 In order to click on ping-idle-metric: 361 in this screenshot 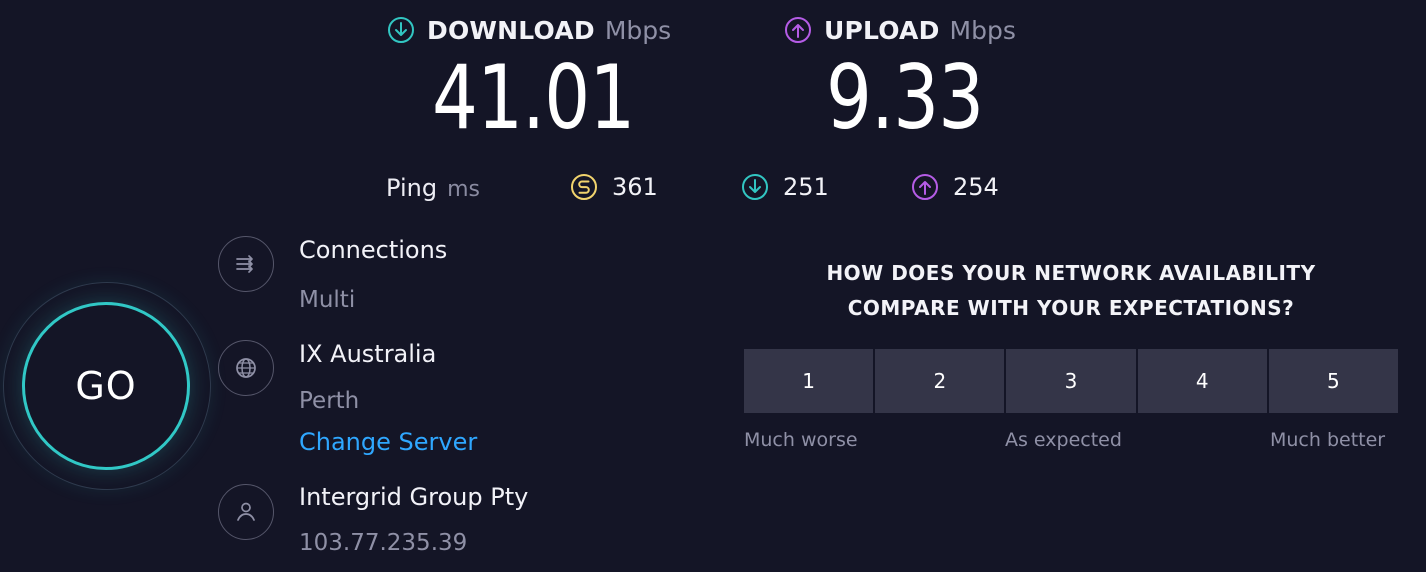, I will do `click(614, 187)`.